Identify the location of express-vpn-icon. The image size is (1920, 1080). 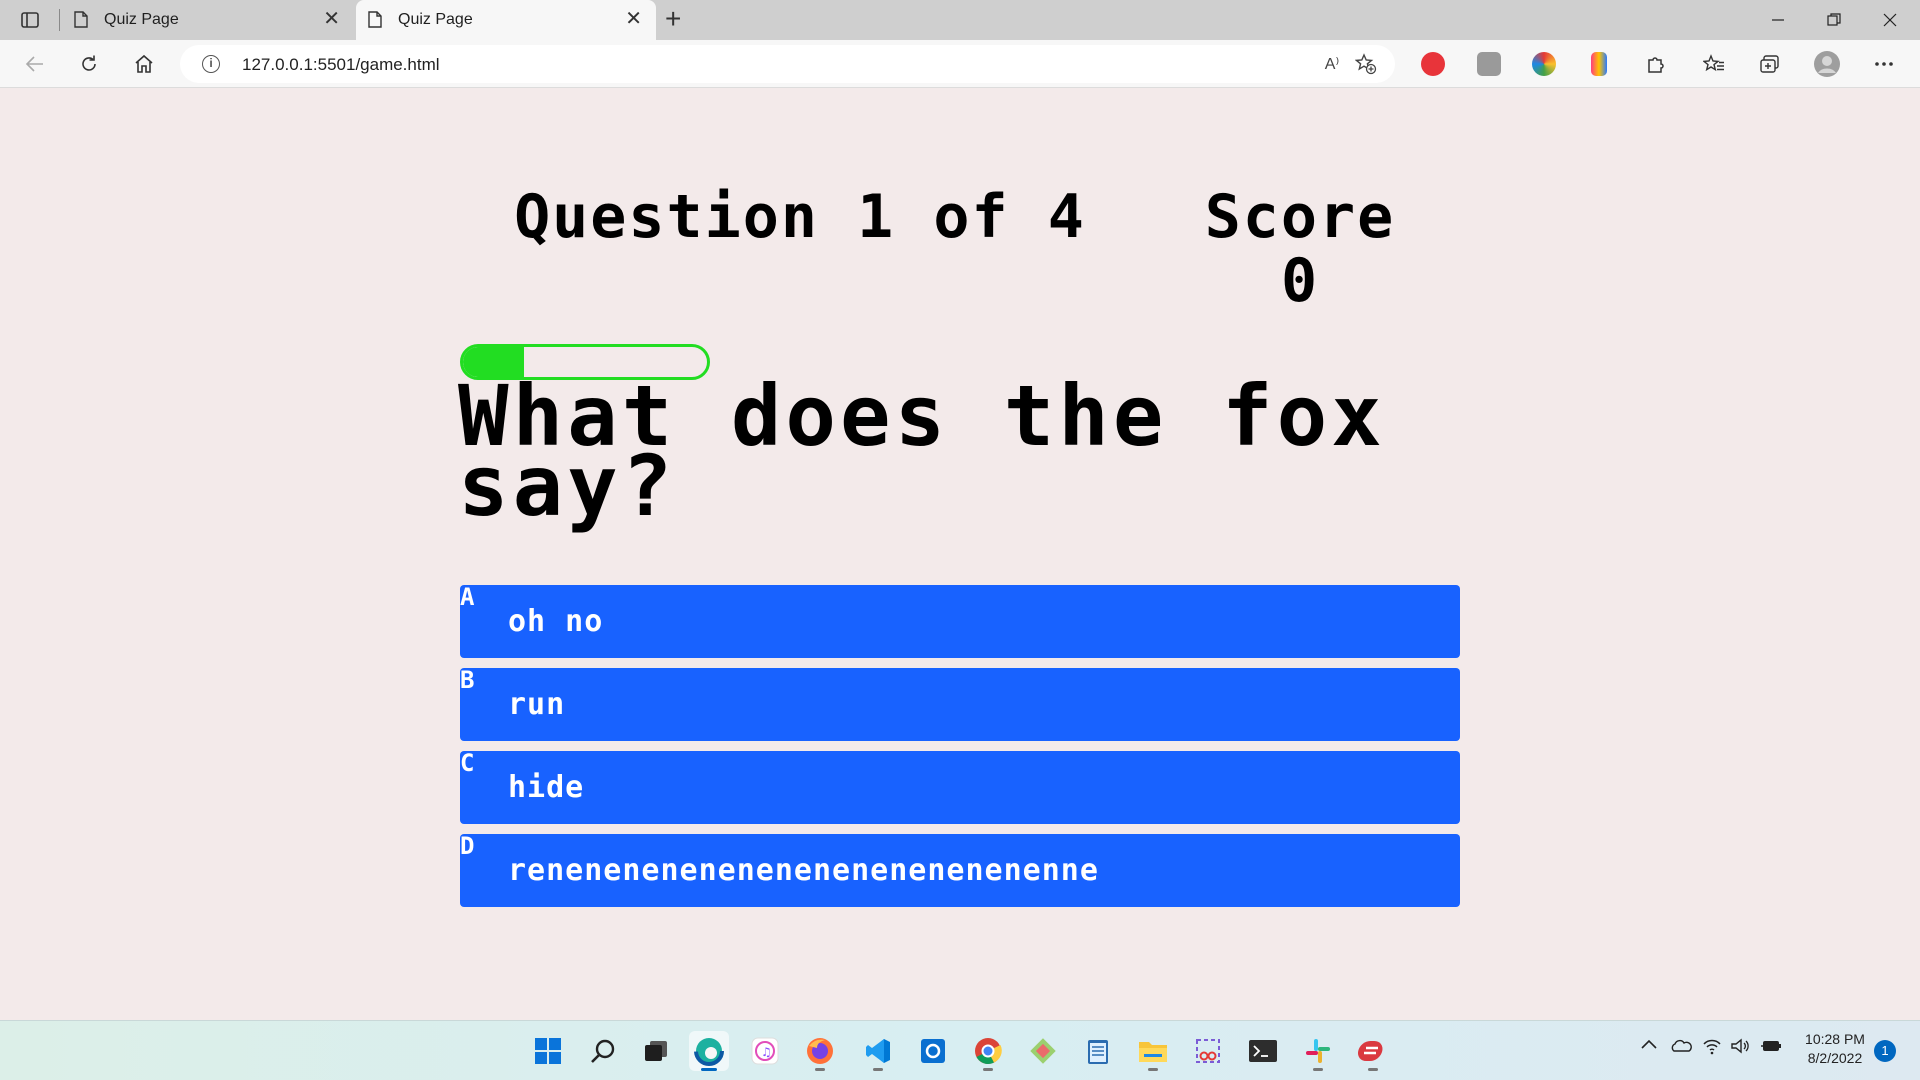
(1373, 1051).